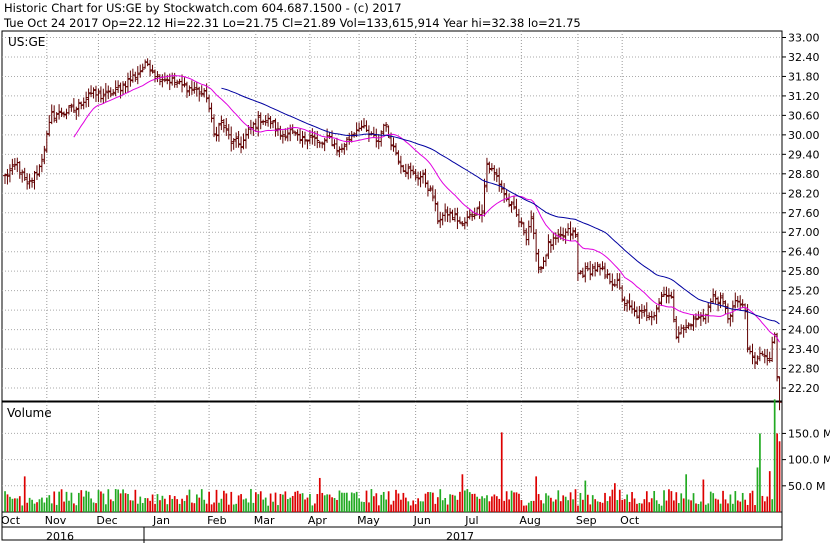  Describe the element at coordinates (804, 310) in the screenshot. I see `price-tick-label: 24.60` at that location.